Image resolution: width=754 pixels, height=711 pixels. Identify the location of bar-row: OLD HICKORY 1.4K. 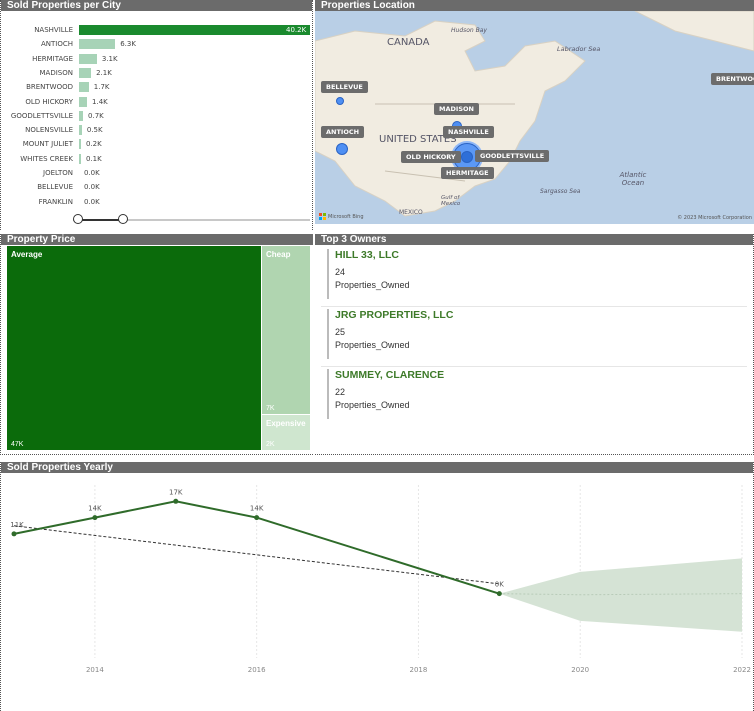
(156, 102).